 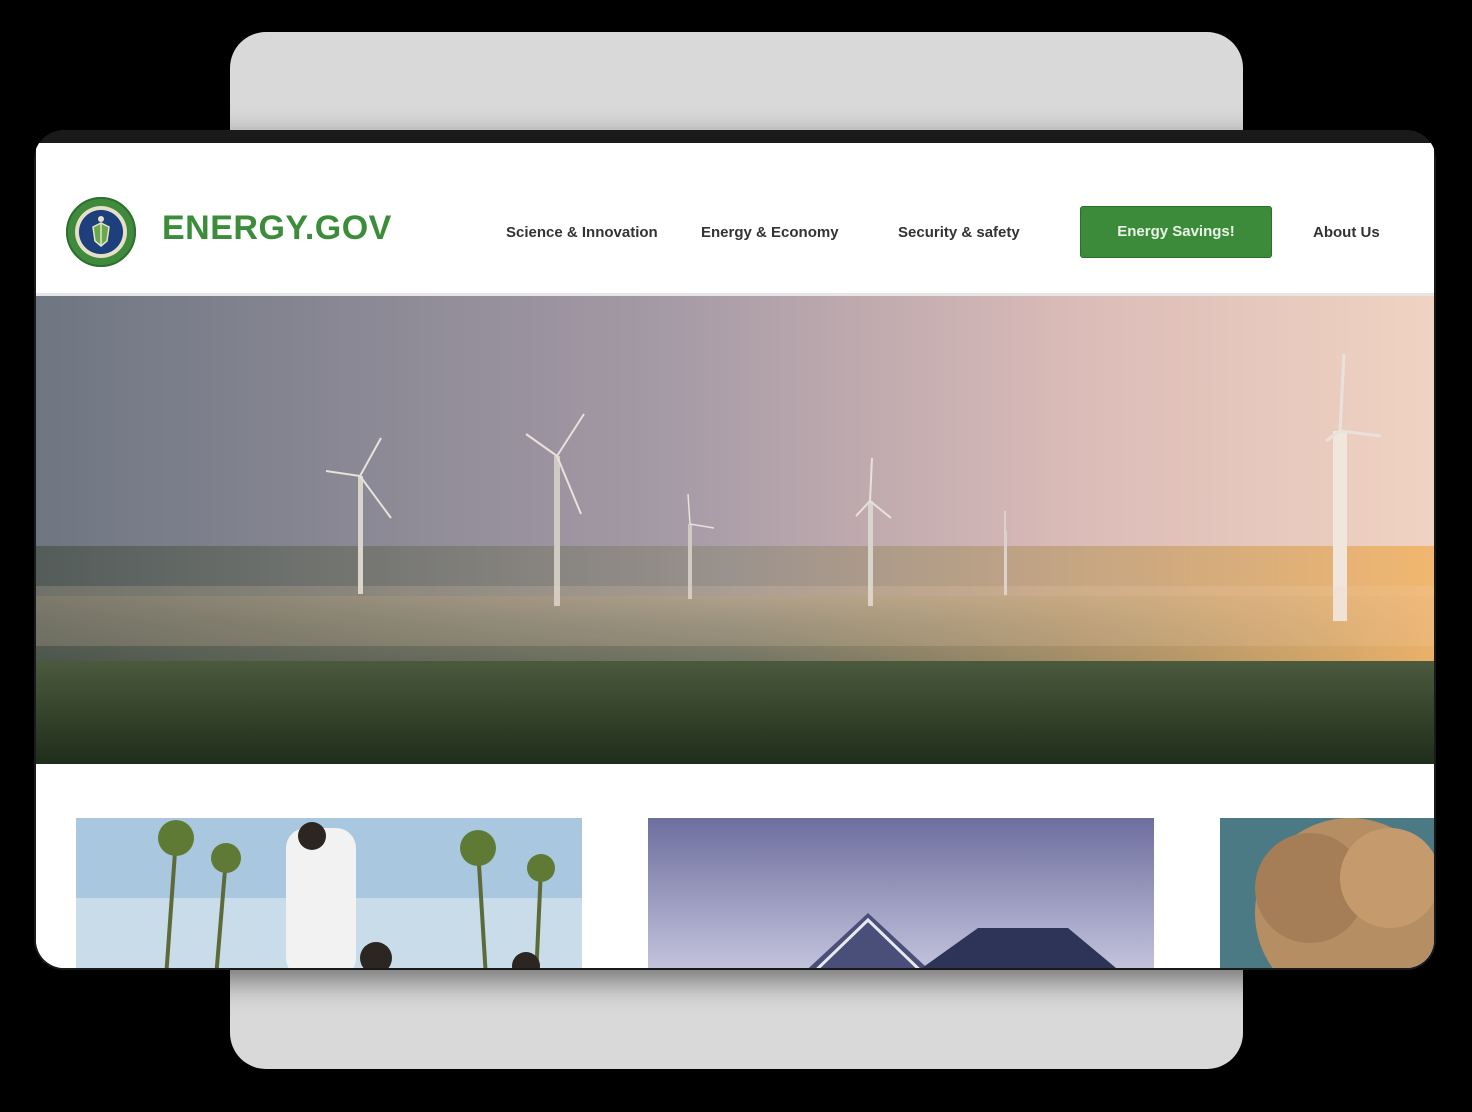 I want to click on card-students-planting, so click(x=329, y=893).